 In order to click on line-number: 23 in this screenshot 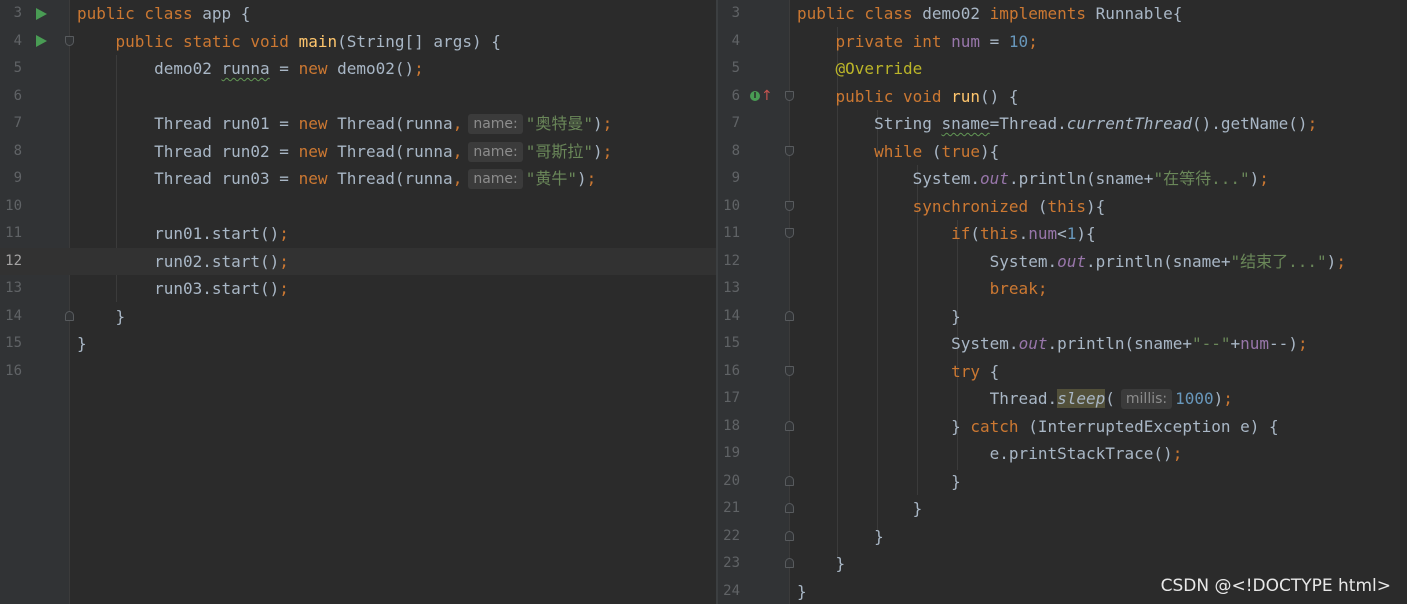, I will do `click(731, 563)`.